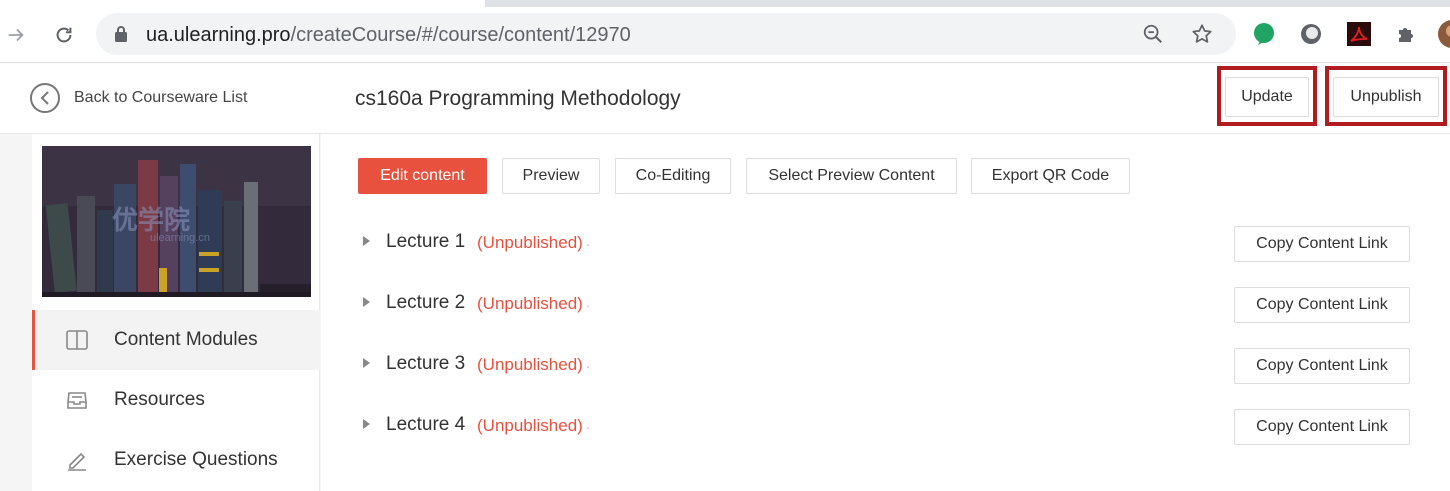  I want to click on lecture-name: Lecture 2, so click(426, 302).